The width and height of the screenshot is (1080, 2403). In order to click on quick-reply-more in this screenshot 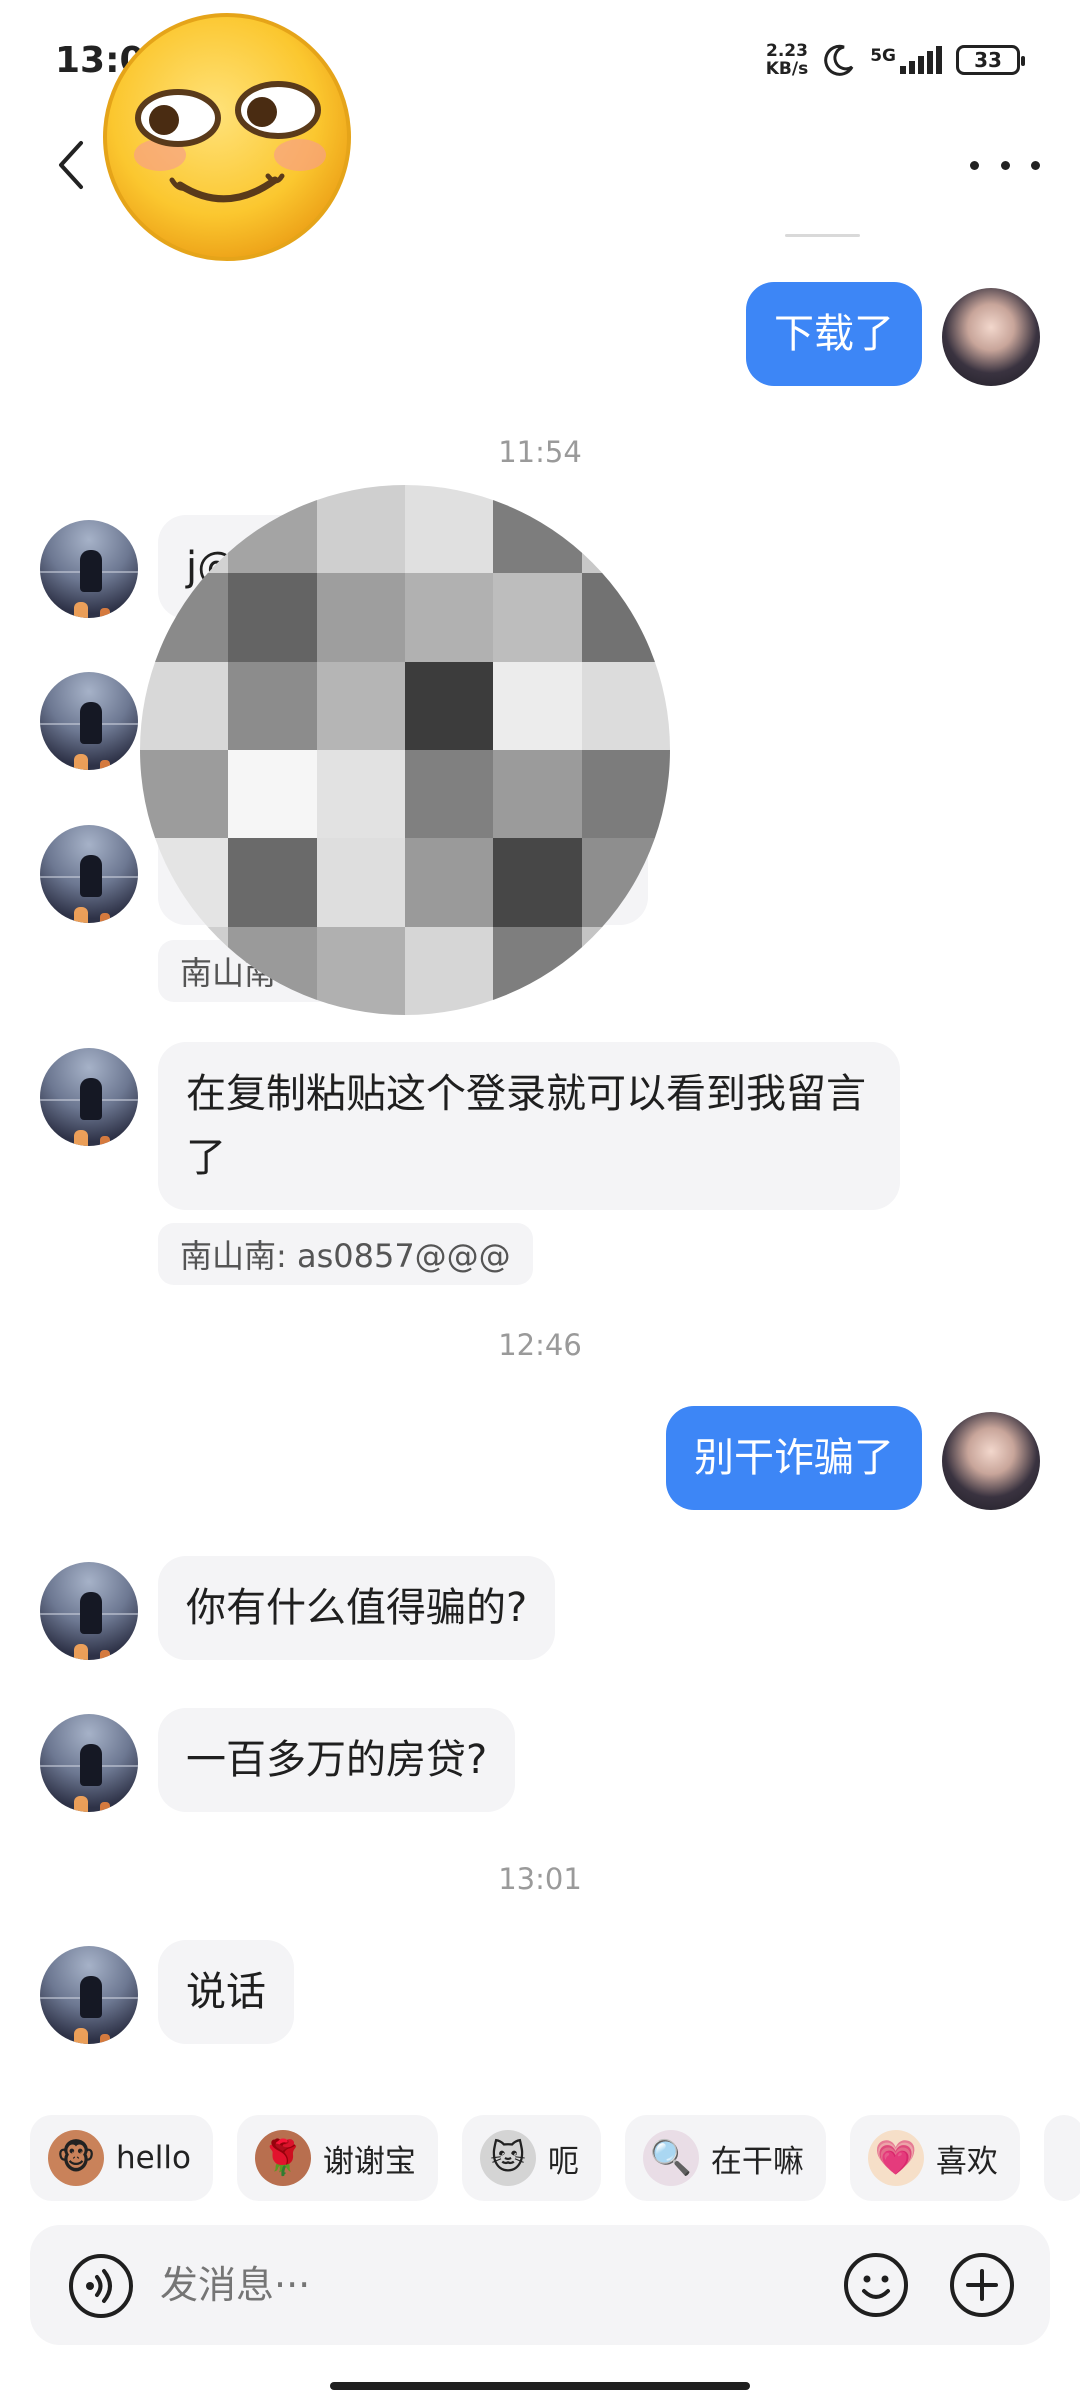, I will do `click(1061, 2158)`.